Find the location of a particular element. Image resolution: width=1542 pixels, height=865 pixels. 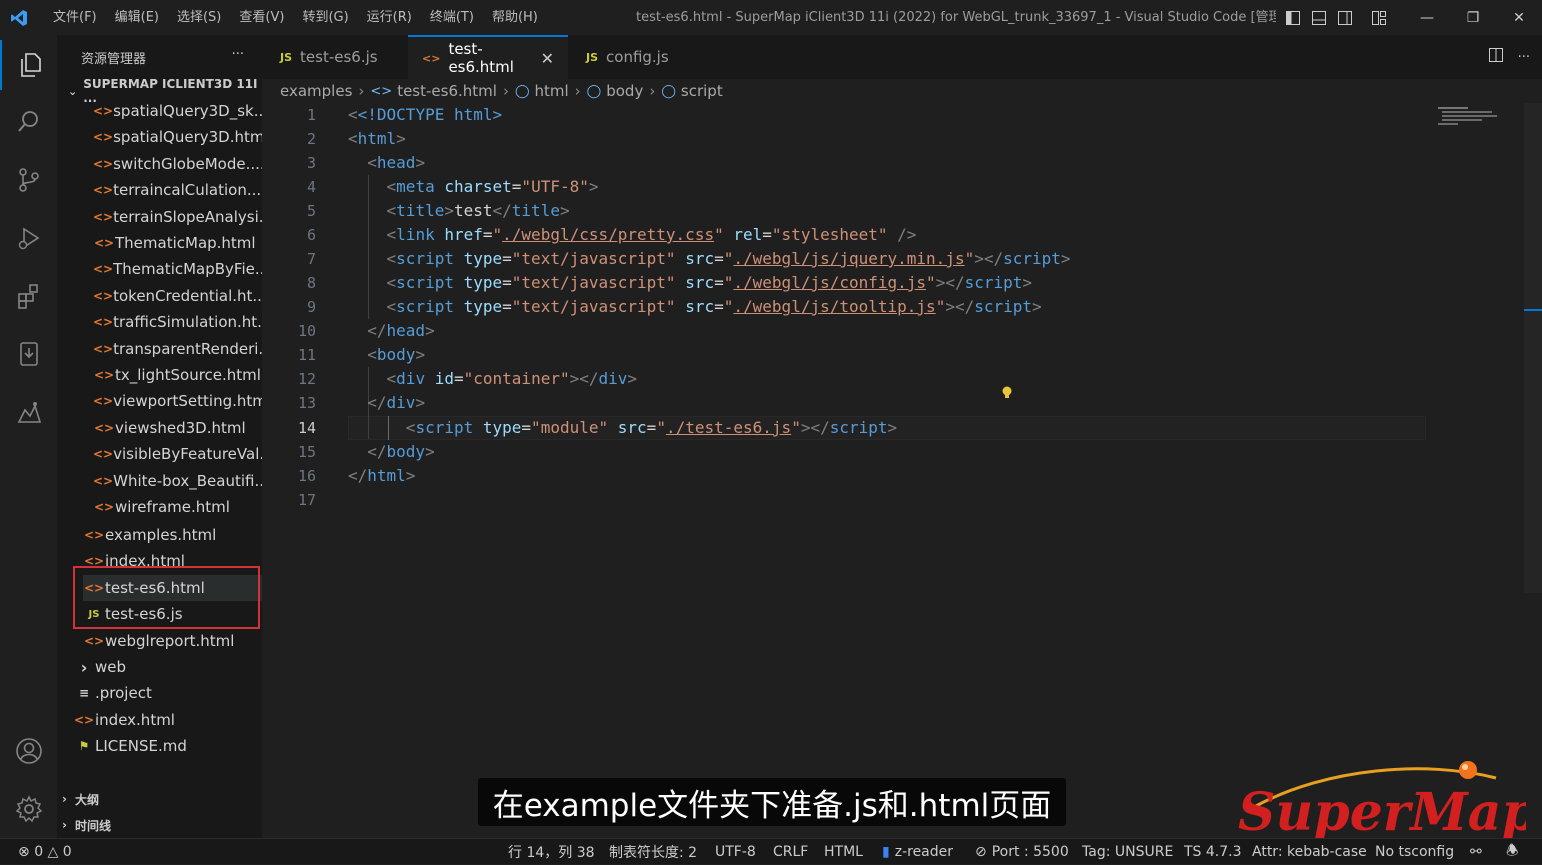

outline-section: › 大纲 is located at coordinates (80, 799).